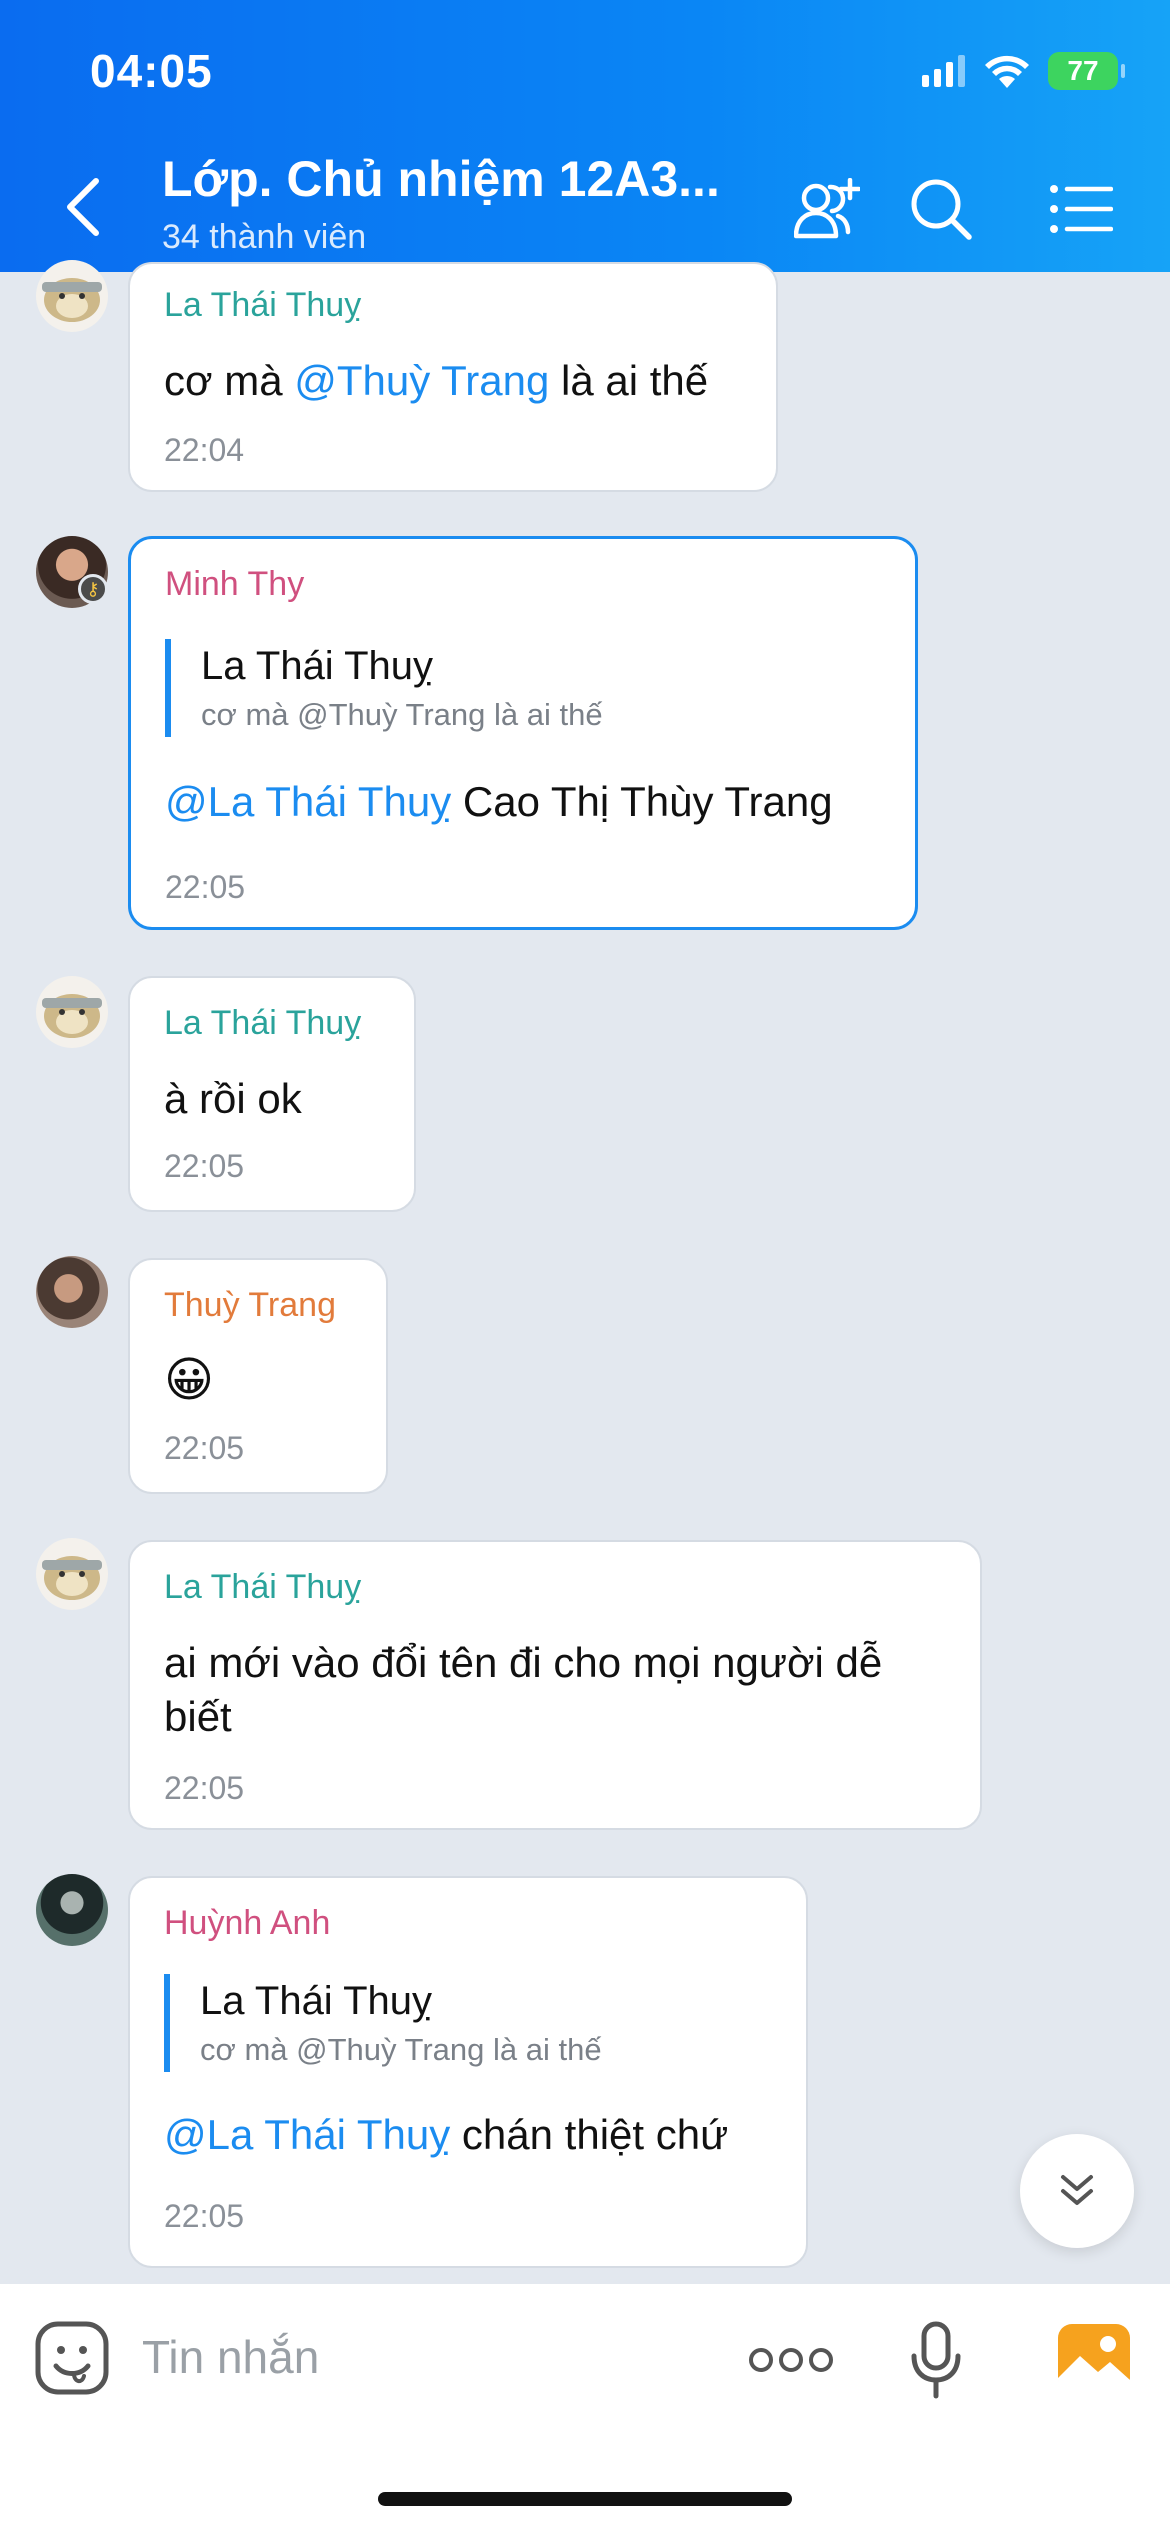 This screenshot has width=1170, height=2532. I want to click on message-bubble: La Thái Thuỵ à rồi ok 22:05, so click(272, 1094).